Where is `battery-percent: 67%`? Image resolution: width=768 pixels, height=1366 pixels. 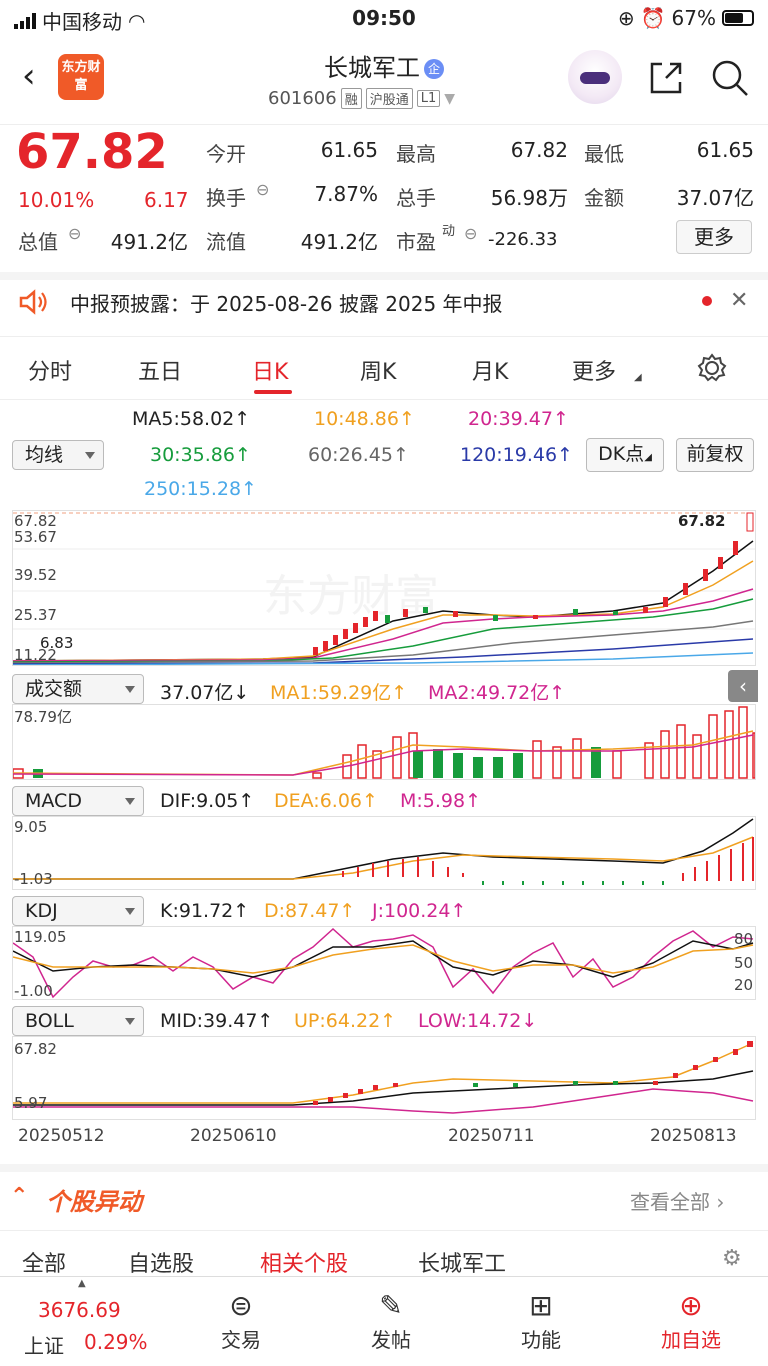 battery-percent: 67% is located at coordinates (693, 18).